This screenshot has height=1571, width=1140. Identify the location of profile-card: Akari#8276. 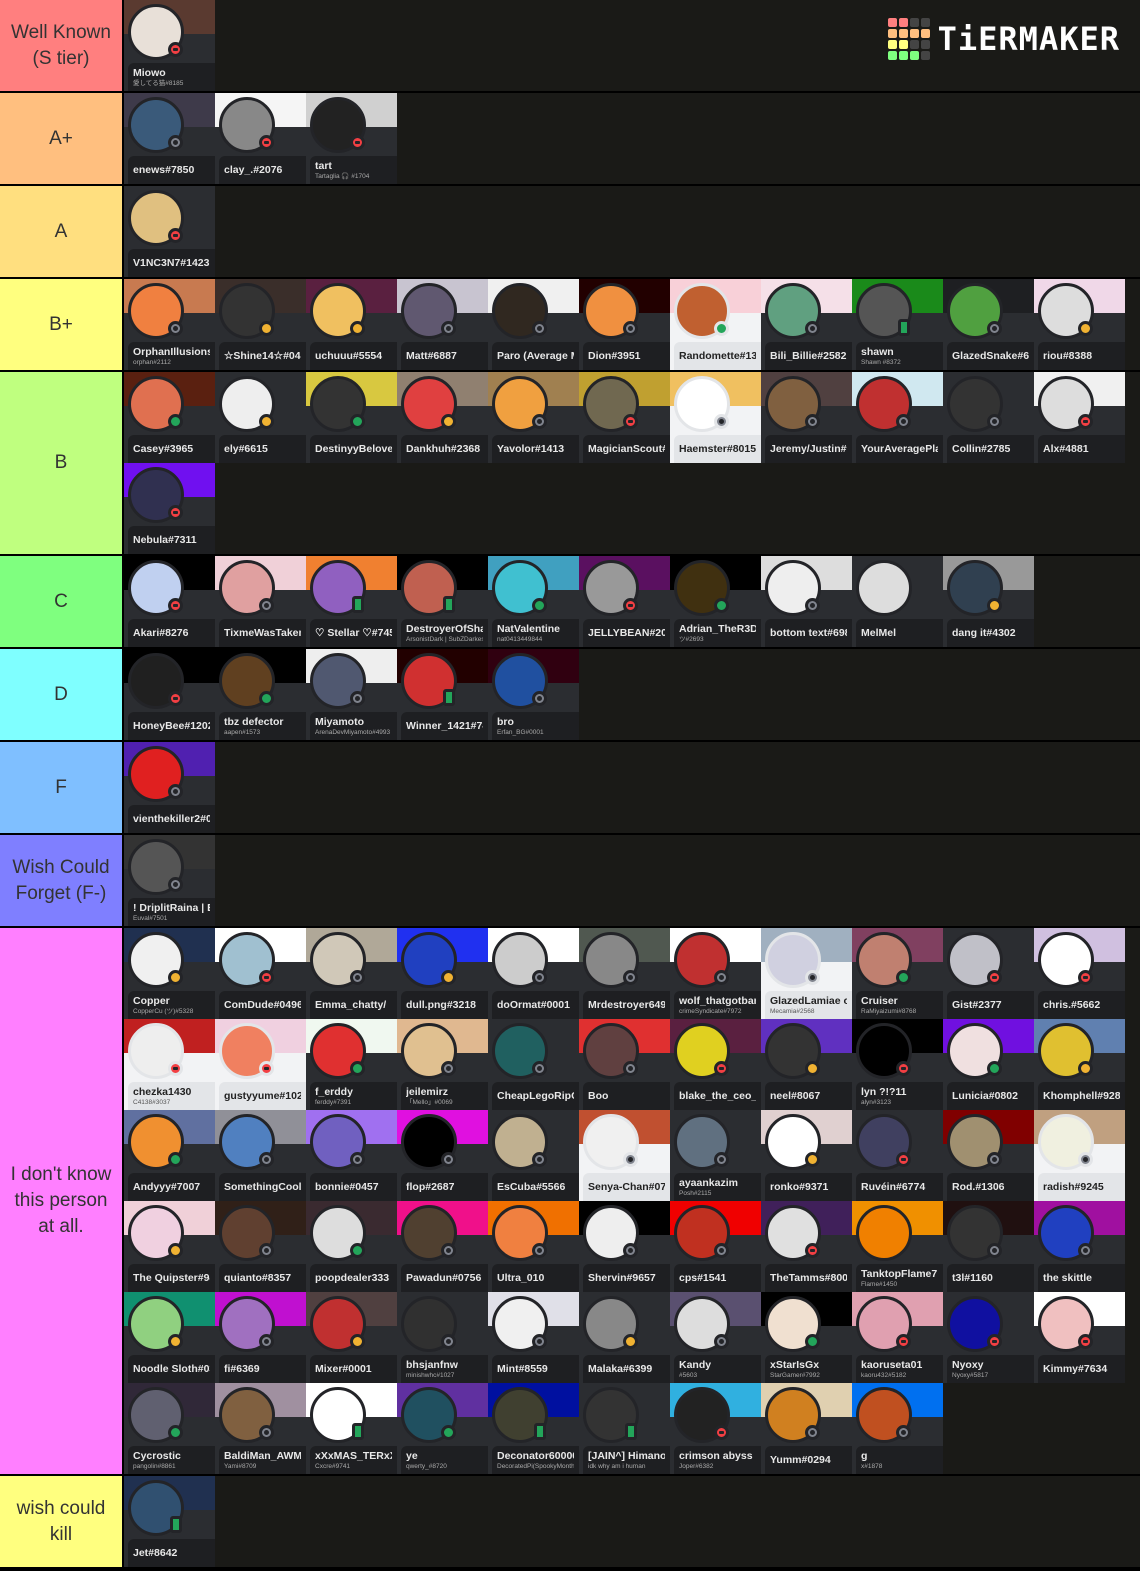
(169, 601).